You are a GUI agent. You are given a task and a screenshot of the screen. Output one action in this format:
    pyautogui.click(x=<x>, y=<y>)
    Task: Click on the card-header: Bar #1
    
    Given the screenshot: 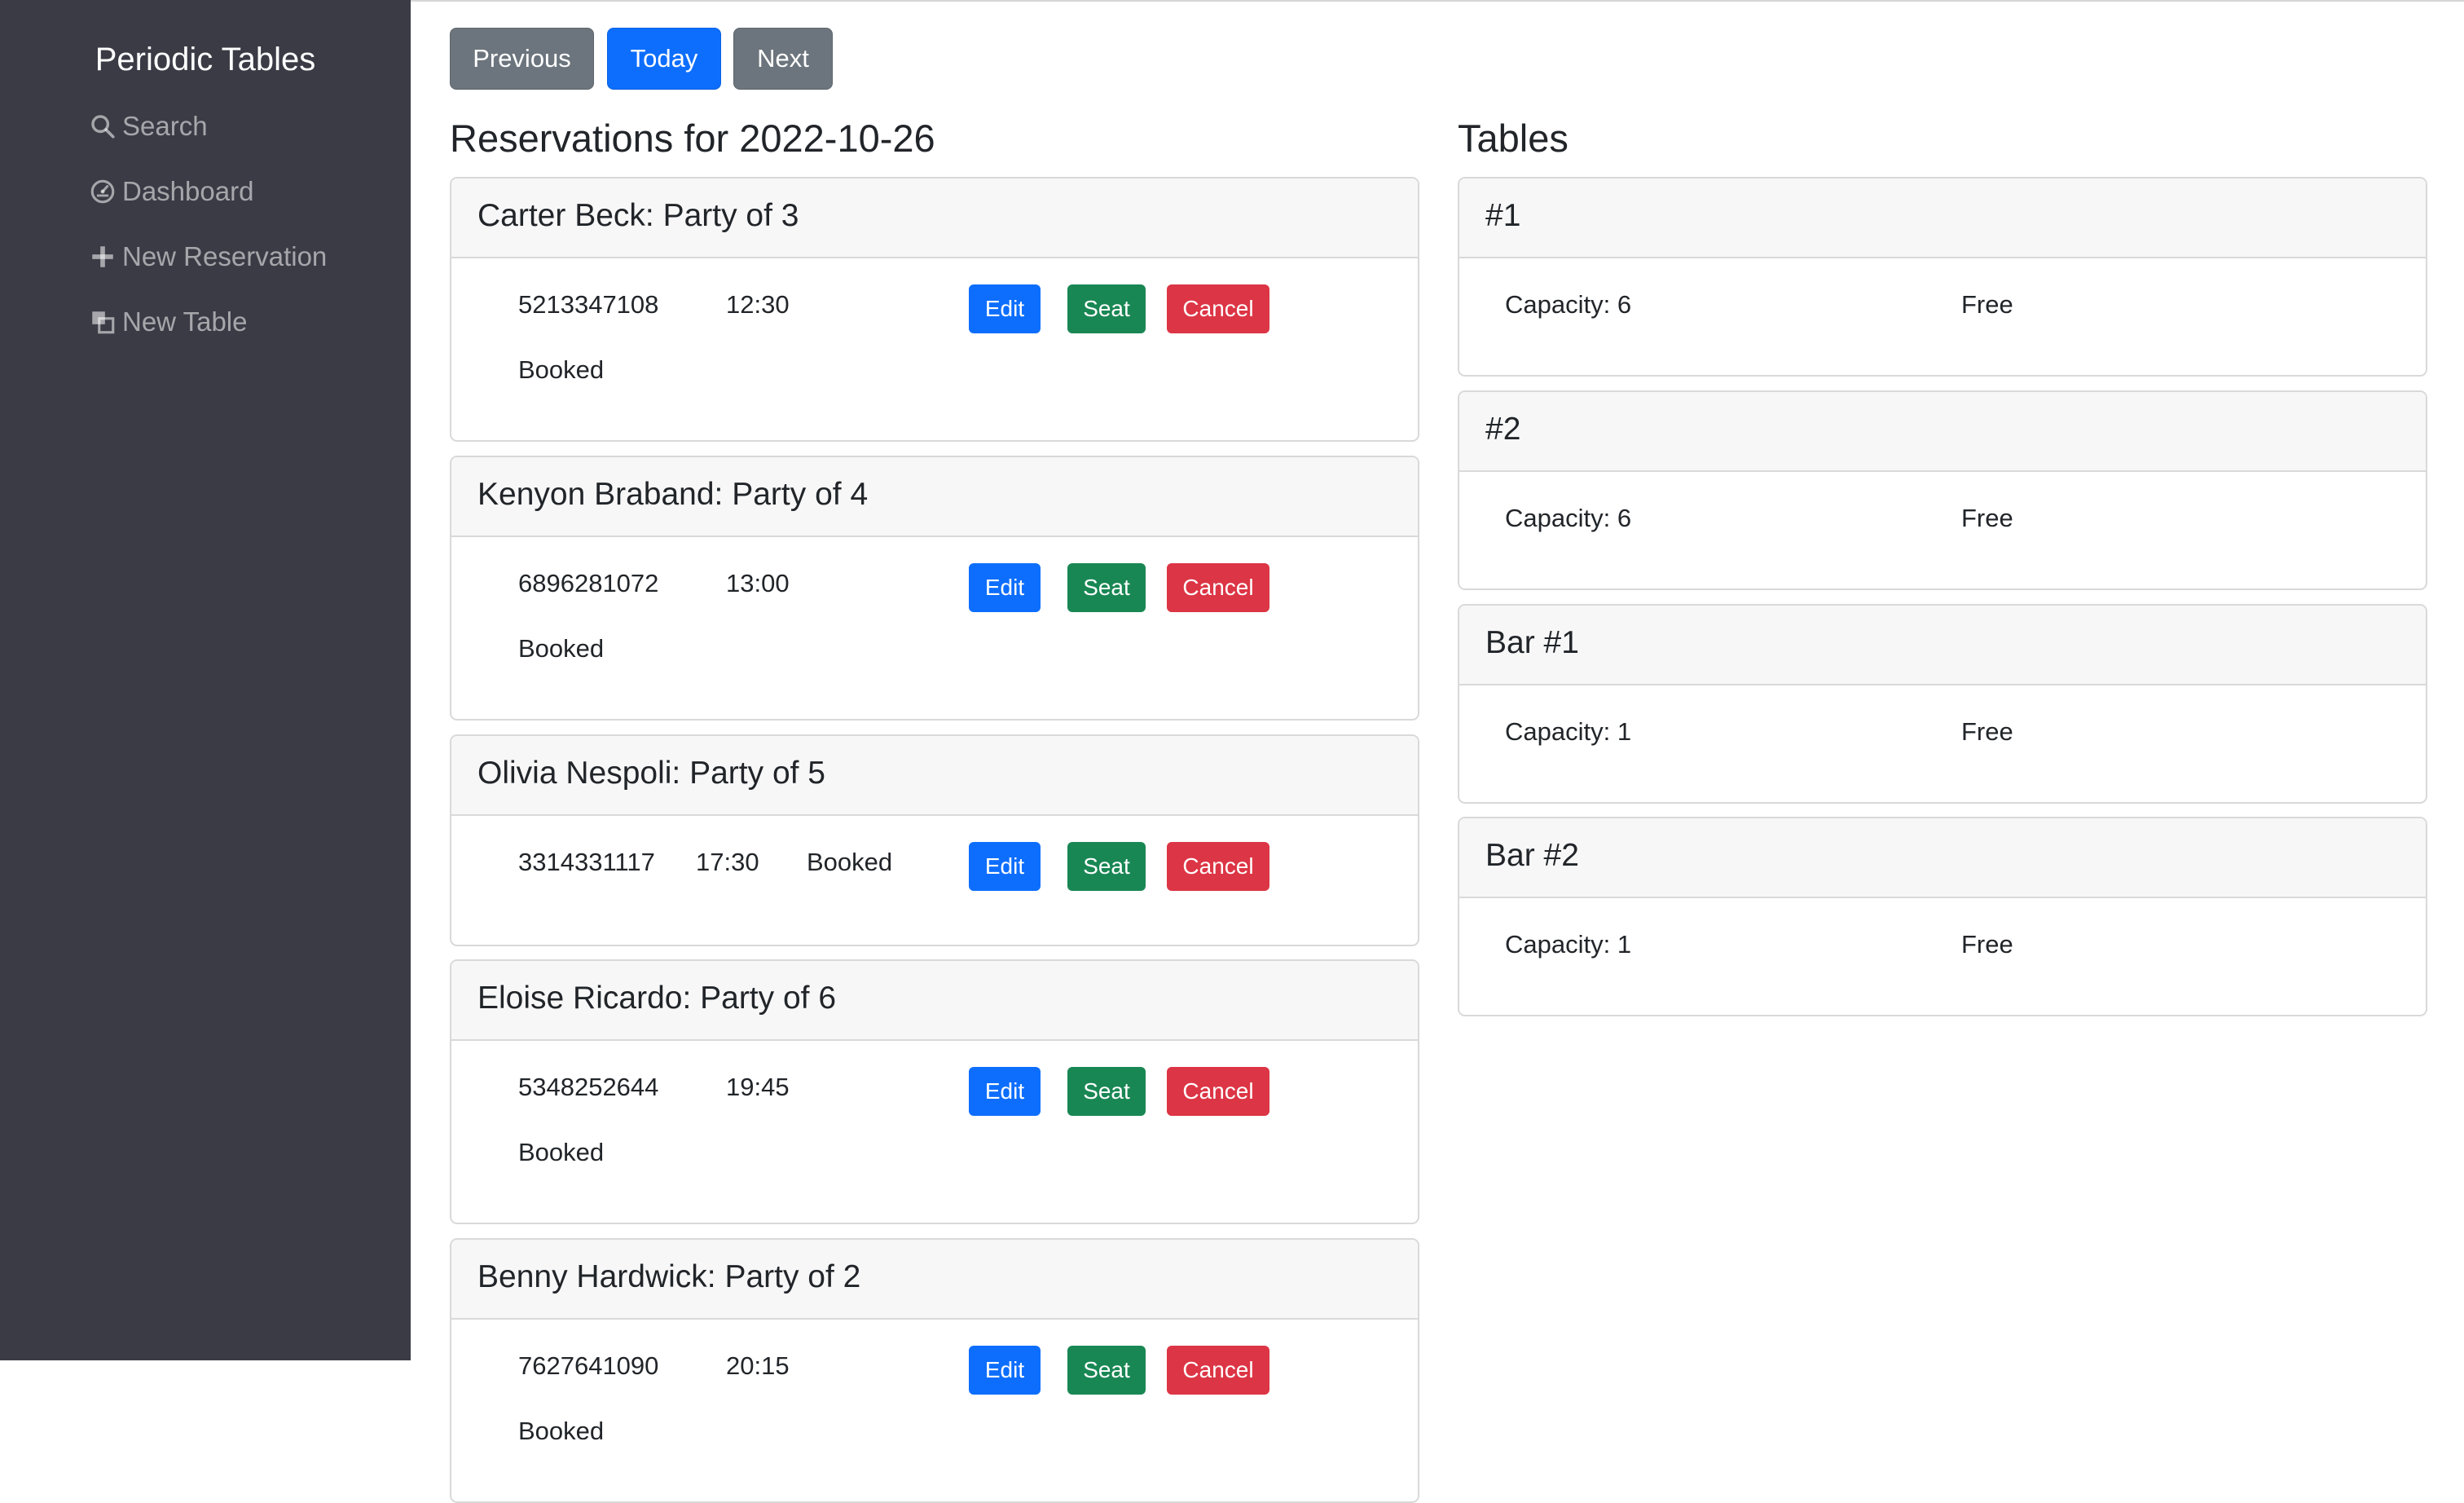 What is the action you would take?
    pyautogui.click(x=1942, y=645)
    